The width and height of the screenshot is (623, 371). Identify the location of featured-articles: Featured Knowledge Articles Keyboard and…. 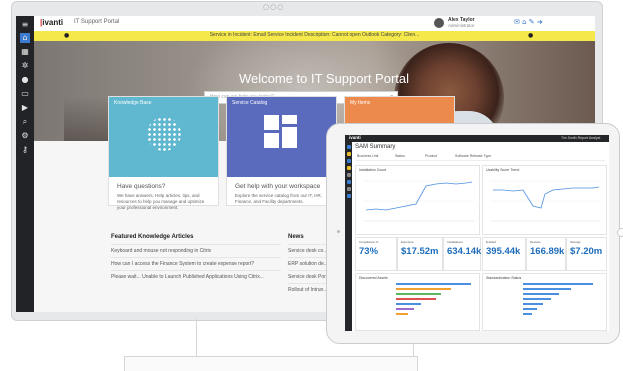
(196, 258).